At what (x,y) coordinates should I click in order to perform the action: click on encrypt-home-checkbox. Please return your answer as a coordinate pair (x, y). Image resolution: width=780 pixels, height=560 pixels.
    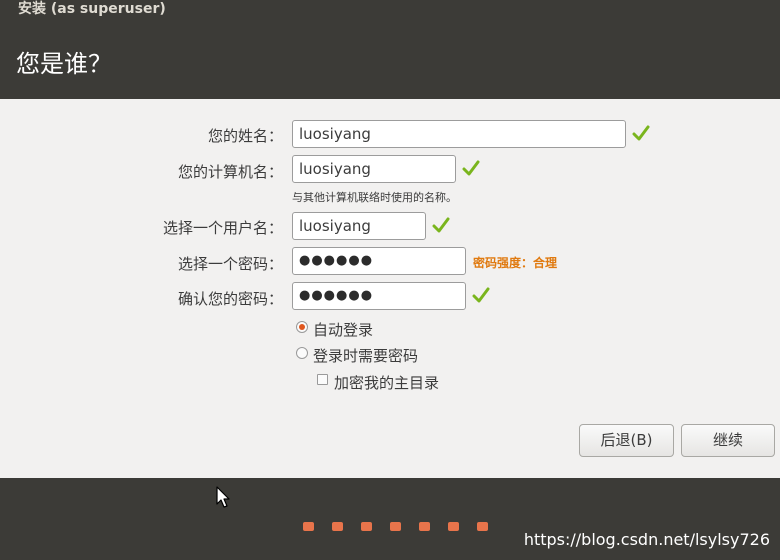
    Looking at the image, I should click on (322, 379).